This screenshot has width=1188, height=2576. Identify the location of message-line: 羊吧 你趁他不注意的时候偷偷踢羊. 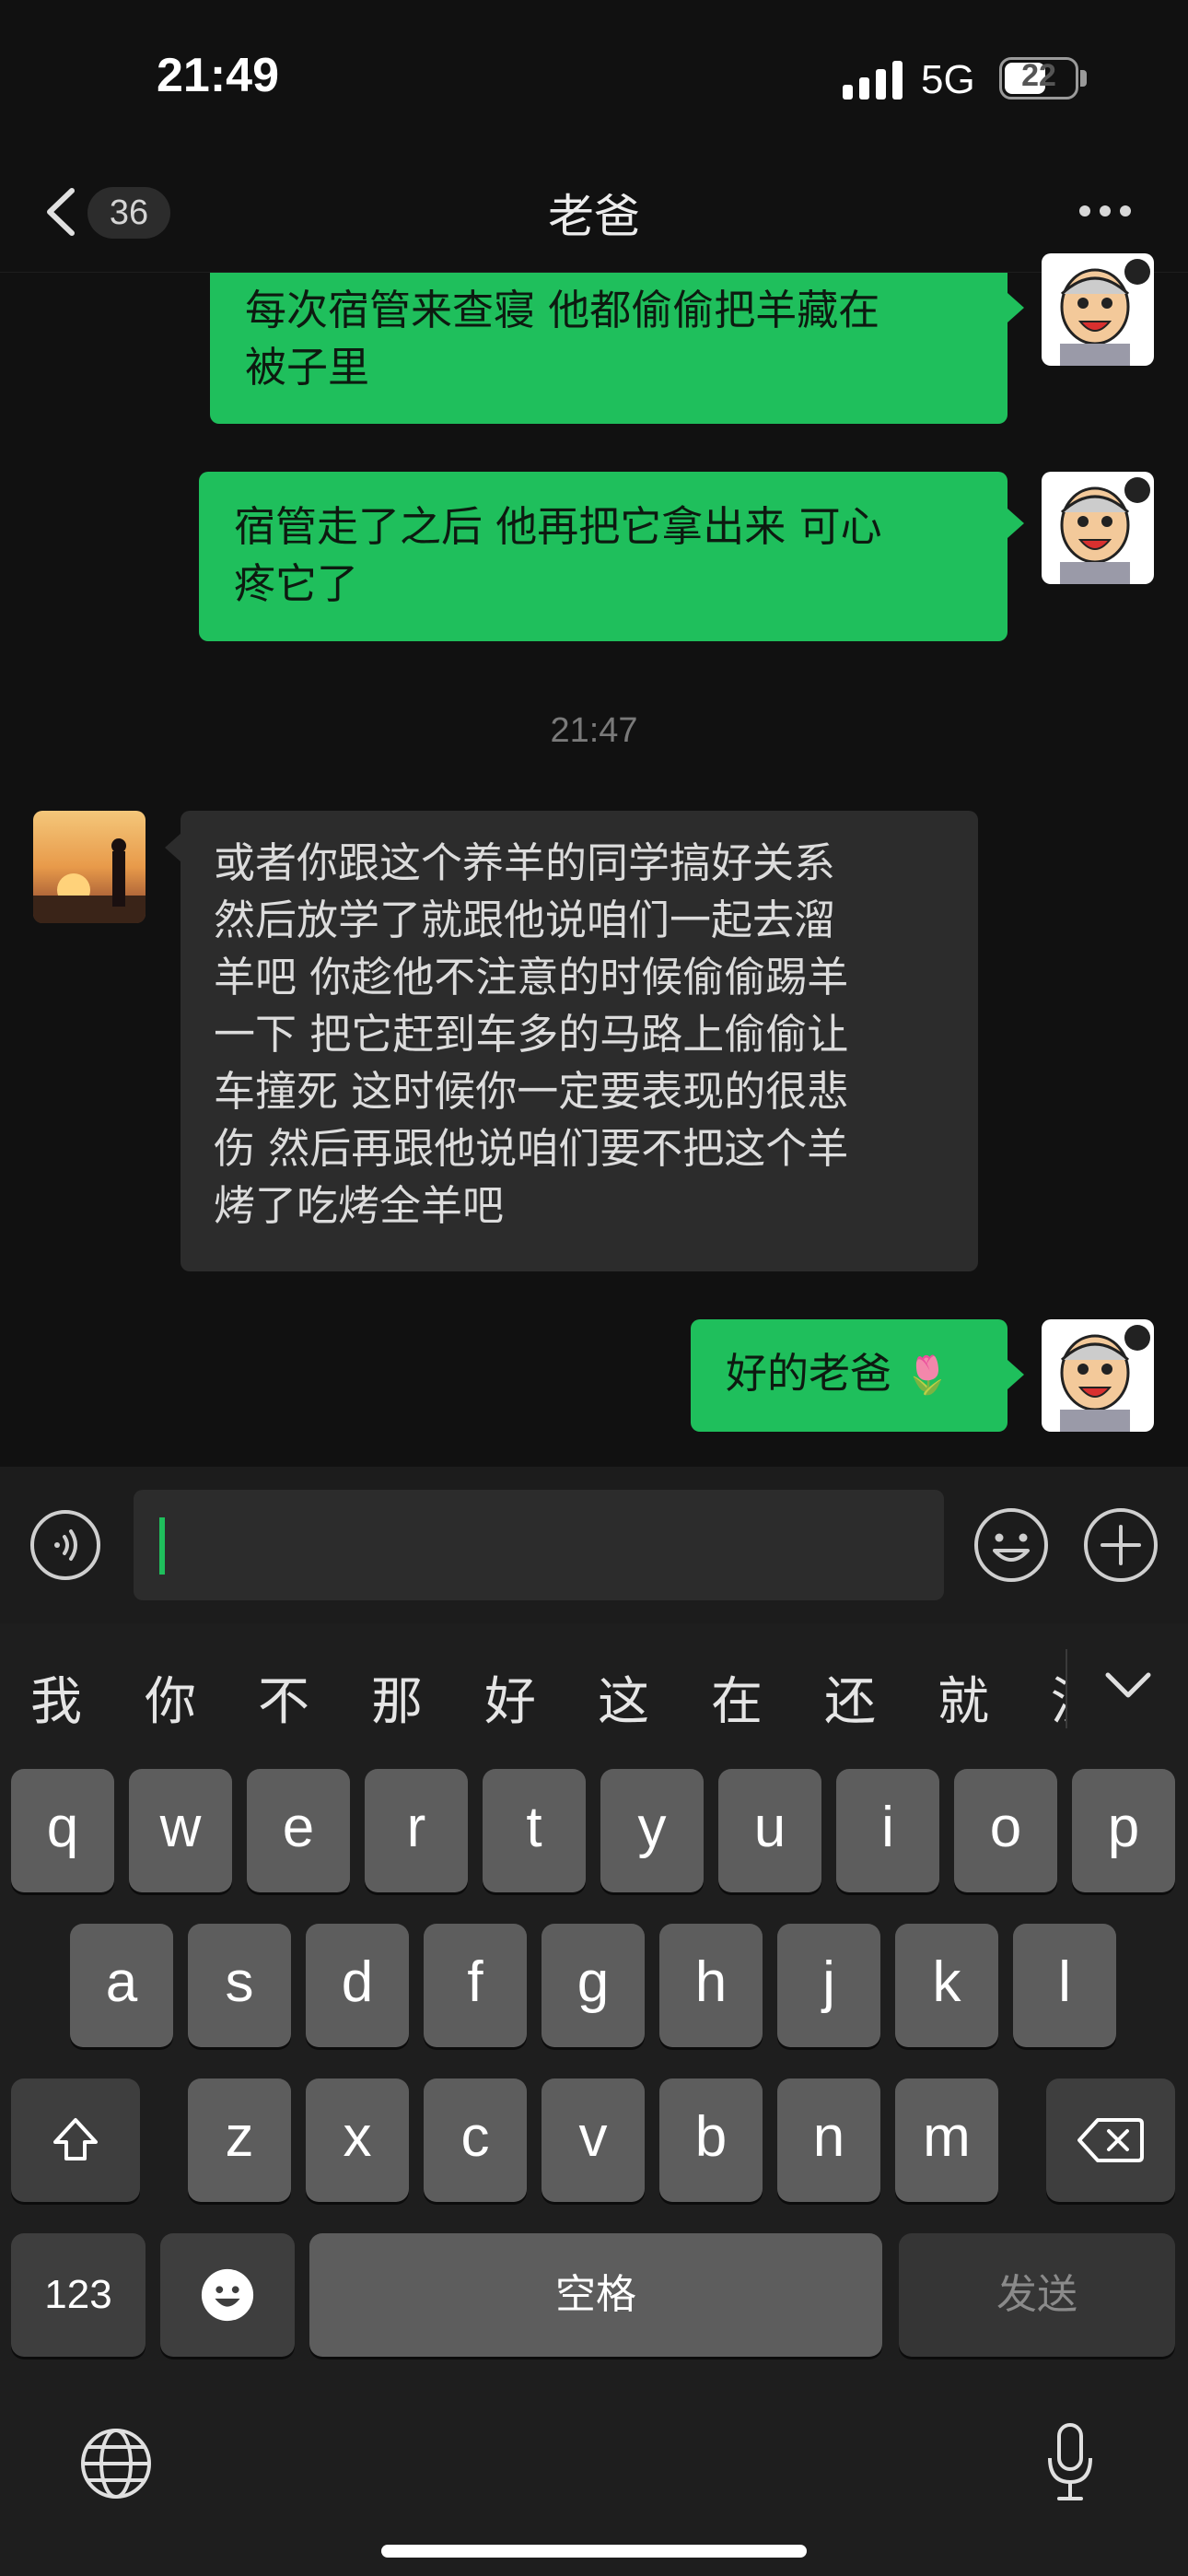
(531, 977).